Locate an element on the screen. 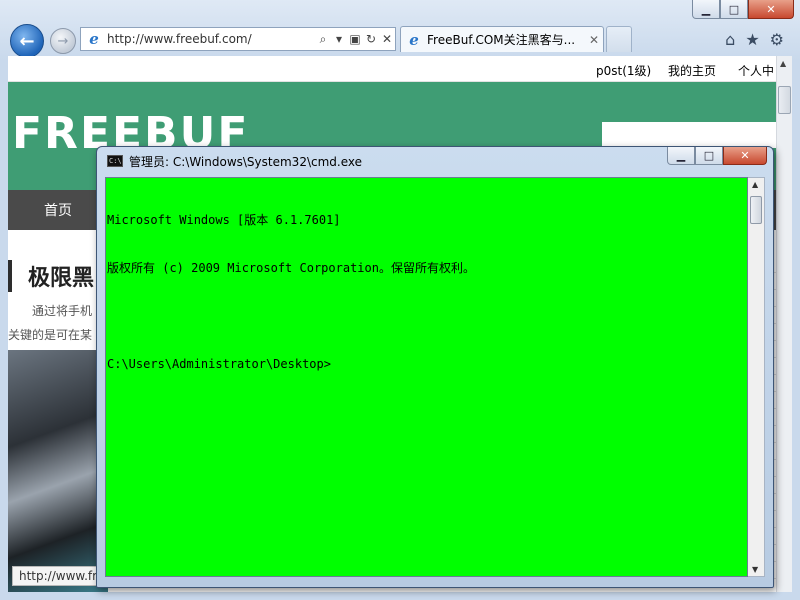 Image resolution: width=800 pixels, height=600 pixels. cmd-maximize-button: □ is located at coordinates (709, 156).